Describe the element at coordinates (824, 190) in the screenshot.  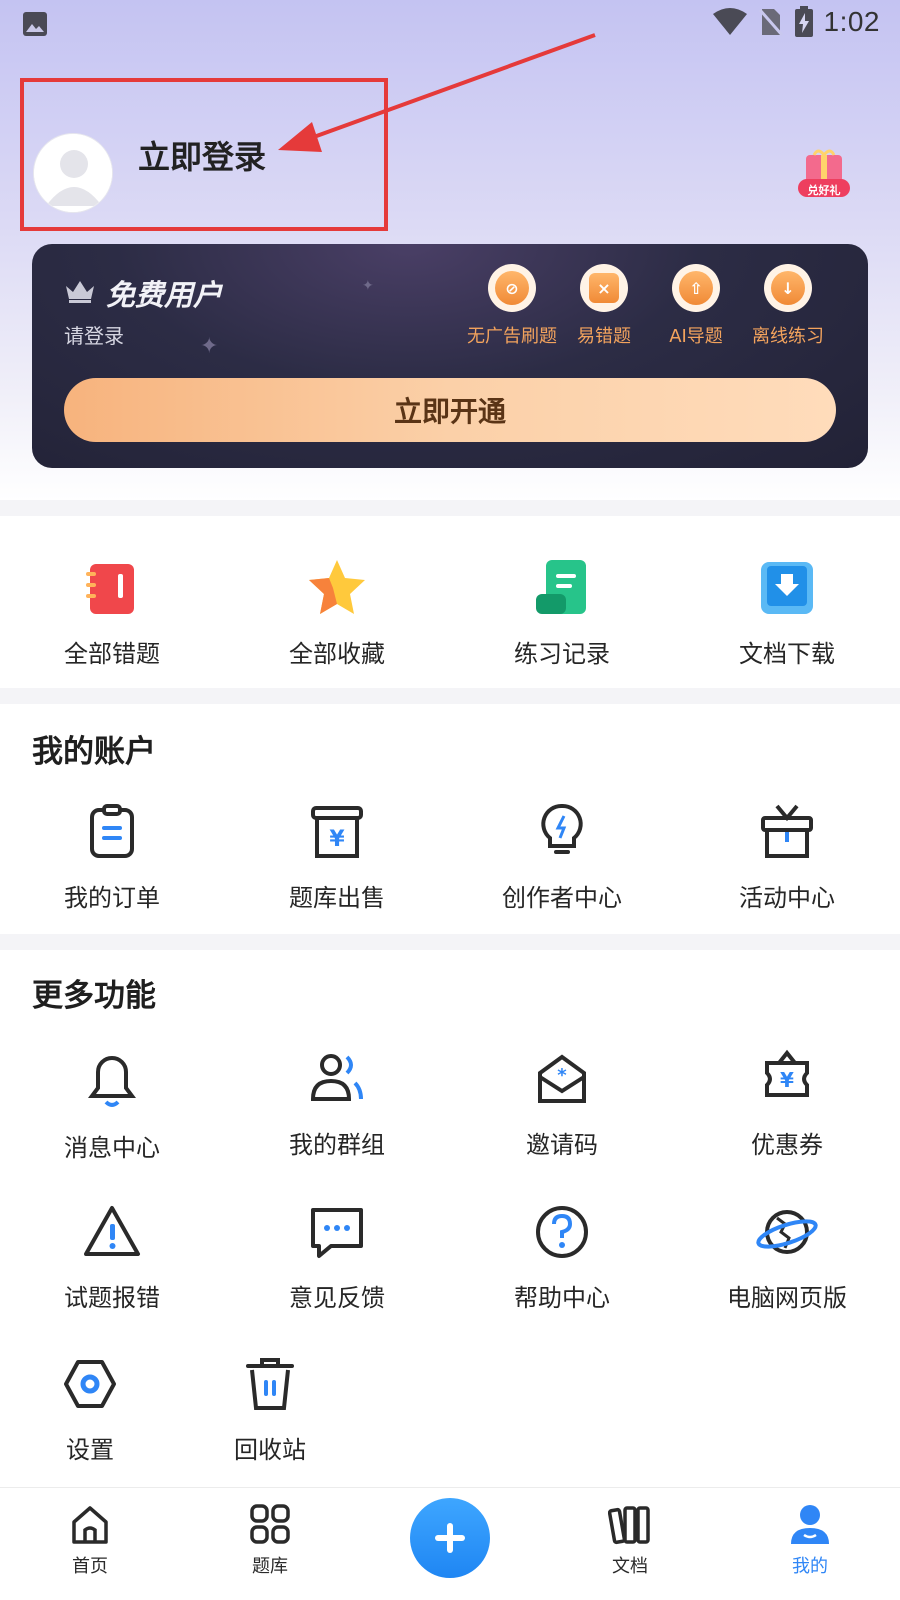
I see `gift-badge-text: 兑好礼` at that location.